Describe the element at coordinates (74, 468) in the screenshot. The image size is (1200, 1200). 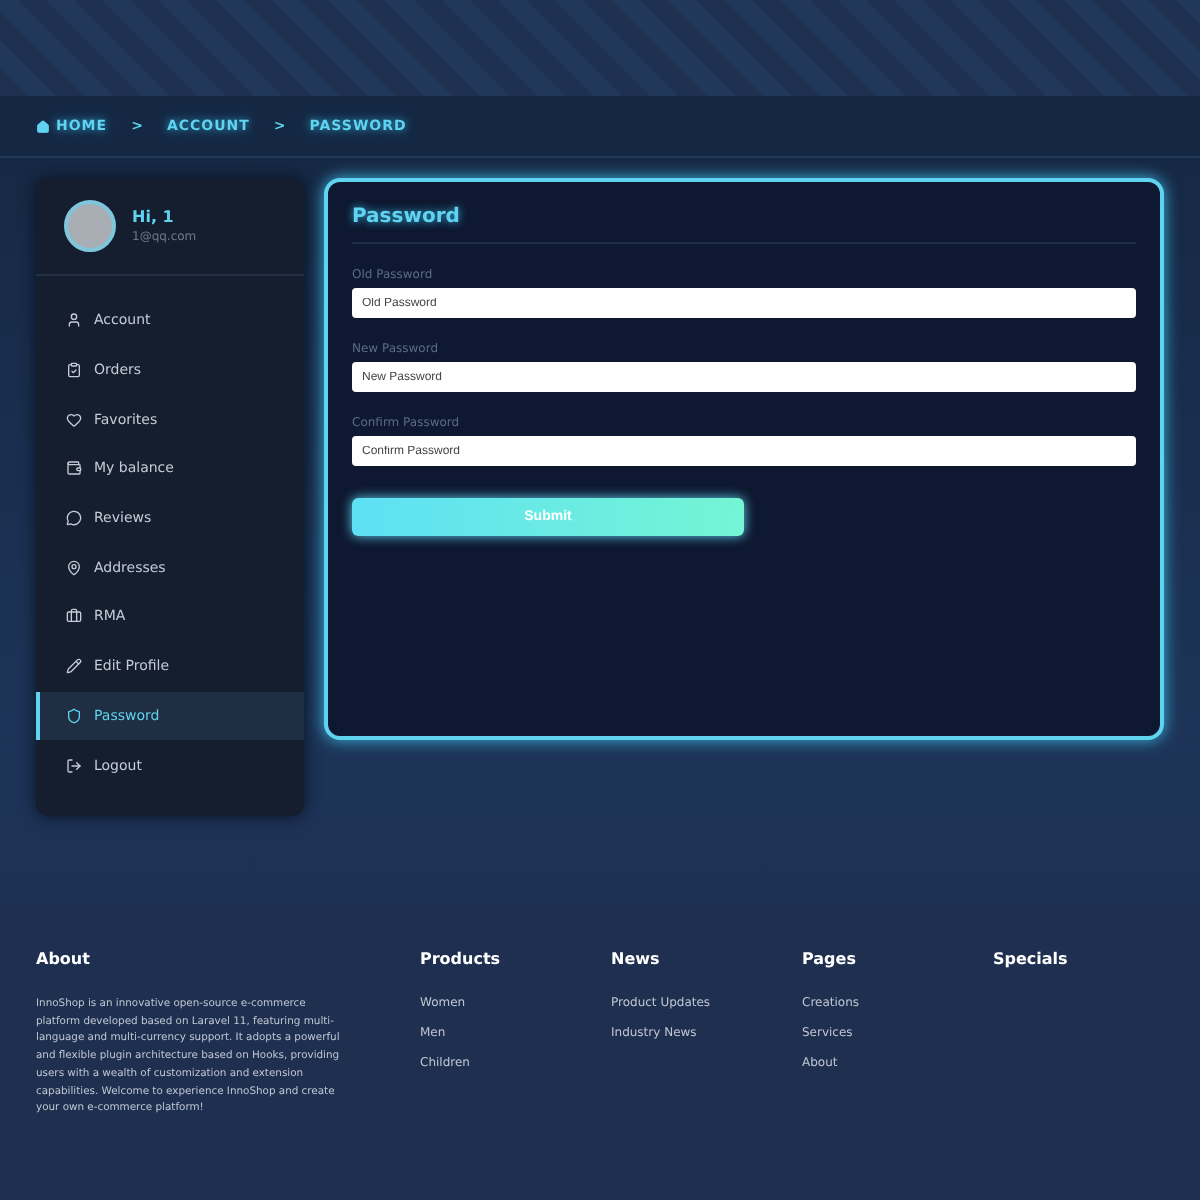
I see `wallet-icon` at that location.